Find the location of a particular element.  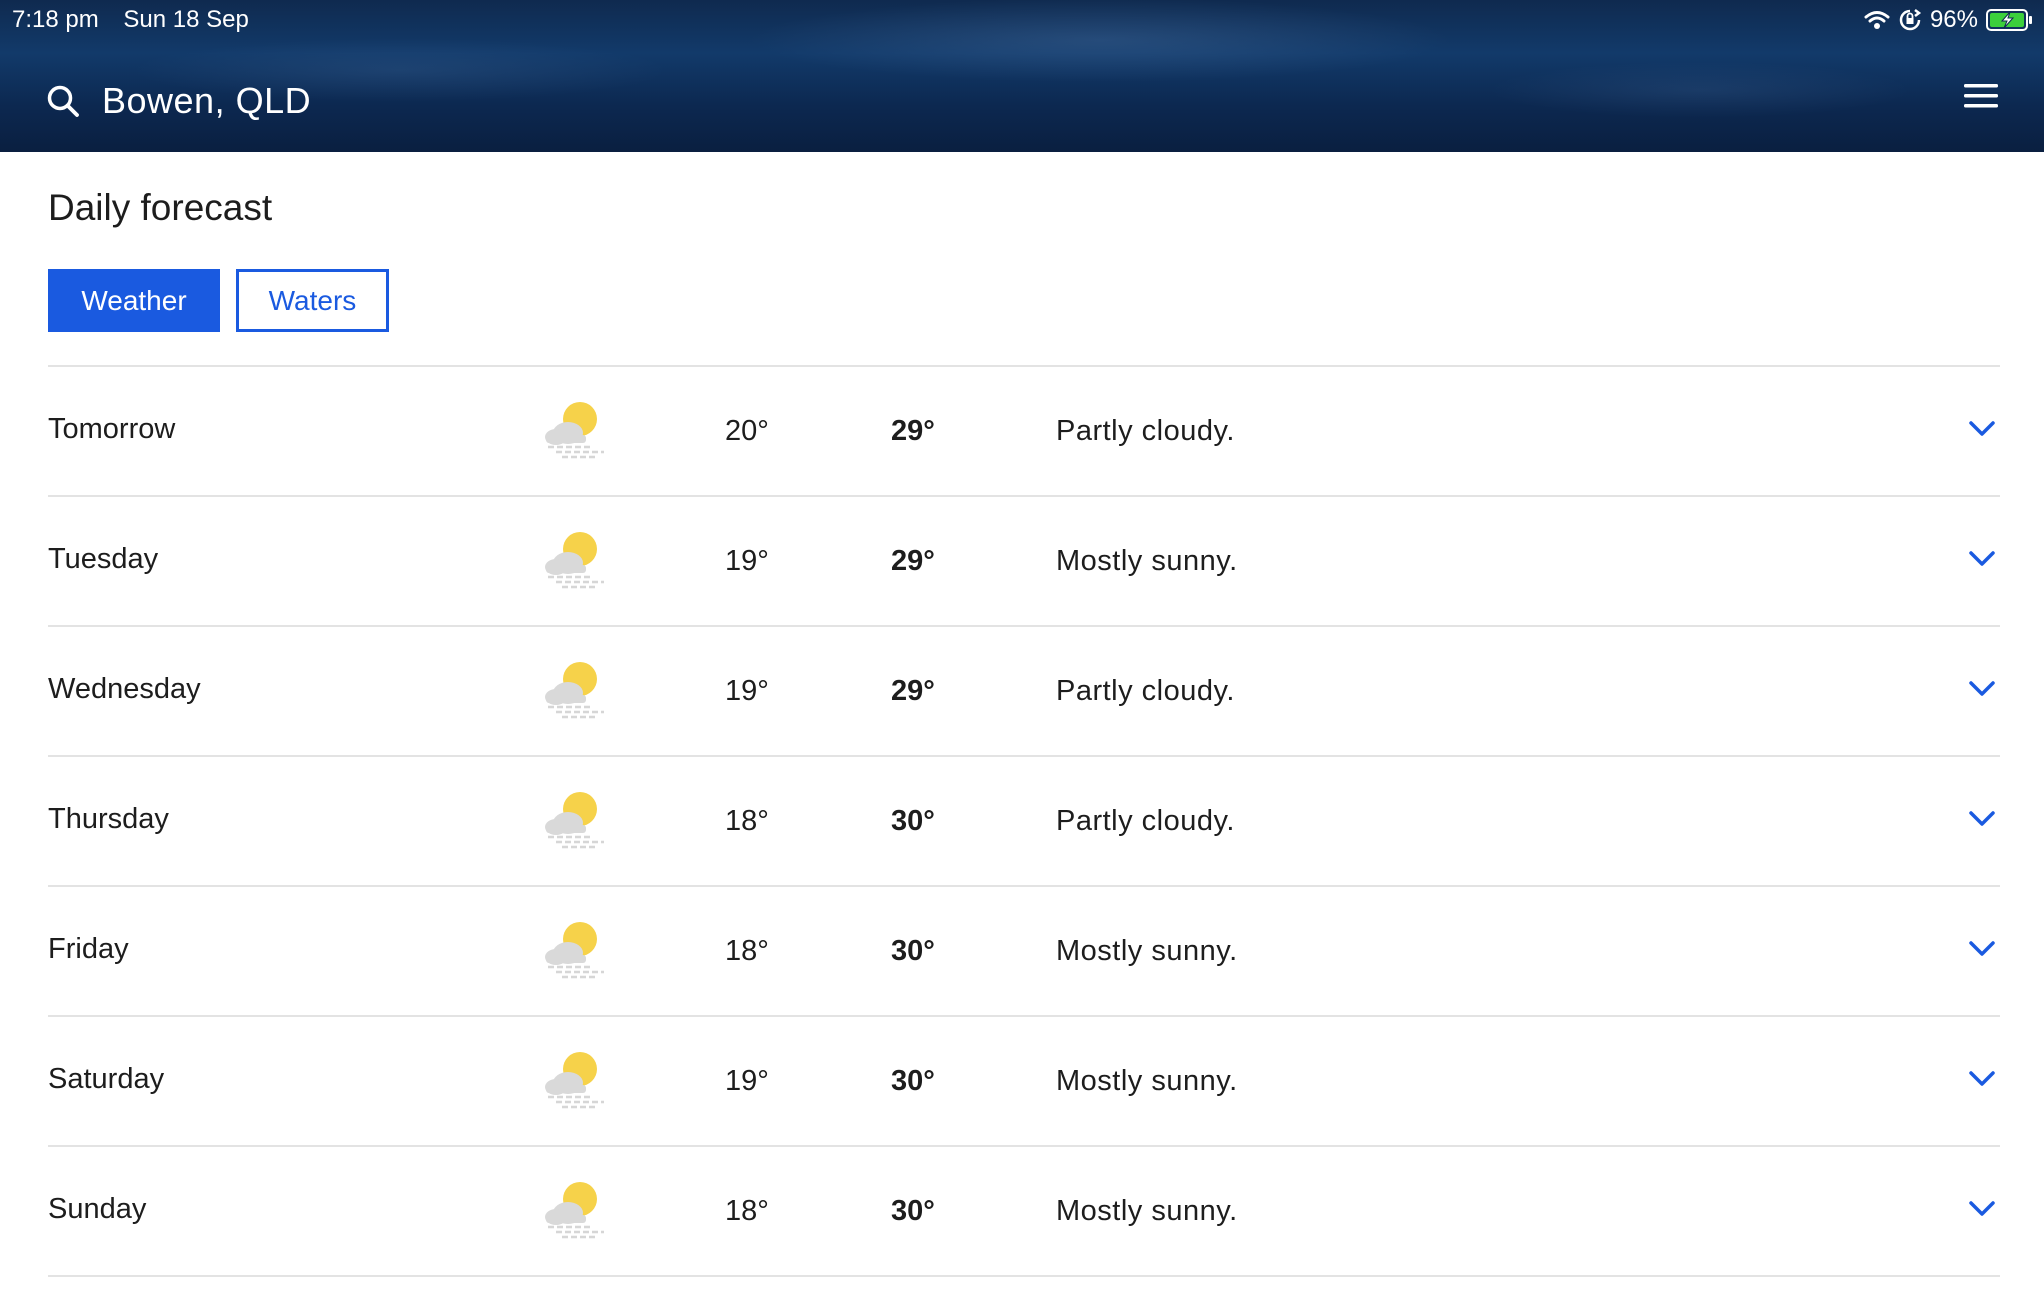

app-header: 7:18 pm Sun 18 Sep 96% Bowen, QLD is located at coordinates (1022, 76).